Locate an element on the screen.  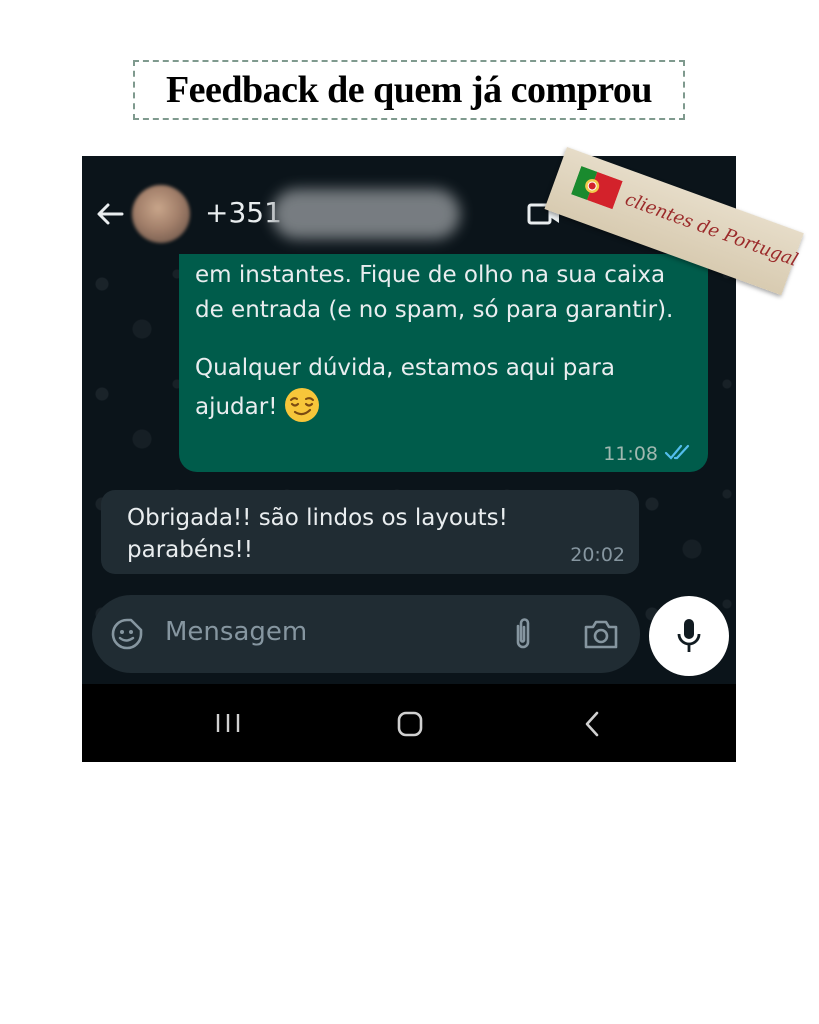
winking-face-emoji-icon is located at coordinates (302, 405).